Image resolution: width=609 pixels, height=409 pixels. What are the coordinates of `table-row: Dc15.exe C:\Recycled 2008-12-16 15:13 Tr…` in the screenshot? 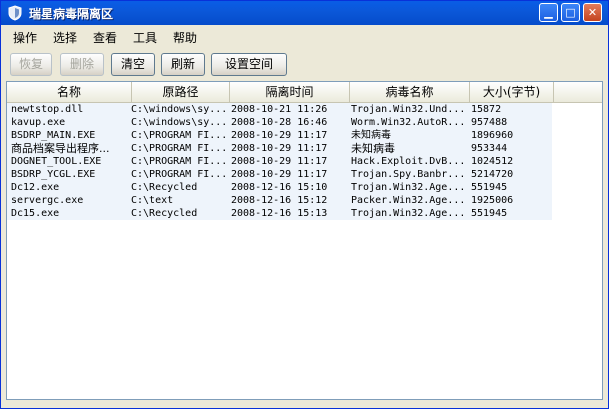 It's located at (279, 213).